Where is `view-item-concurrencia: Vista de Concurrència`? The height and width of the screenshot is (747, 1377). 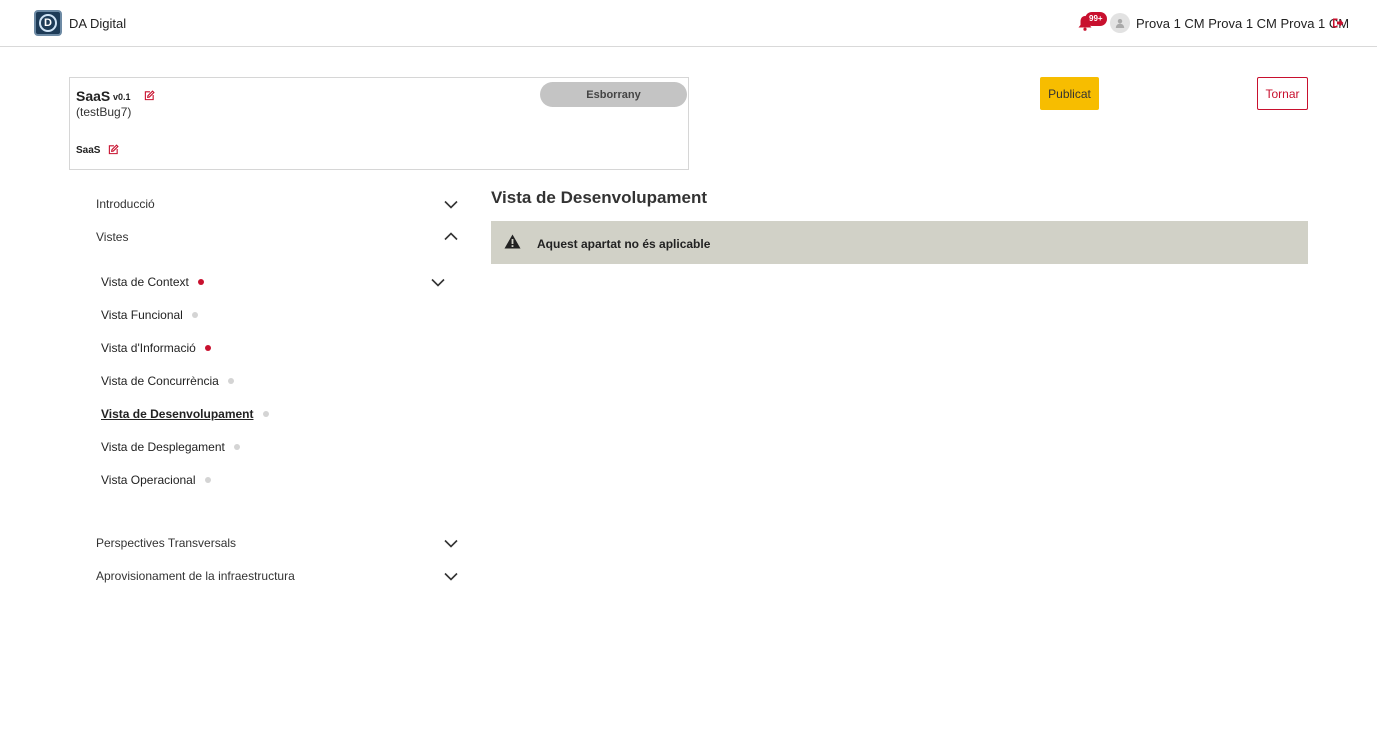 view-item-concurrencia: Vista de Concurrència is located at coordinates (167, 381).